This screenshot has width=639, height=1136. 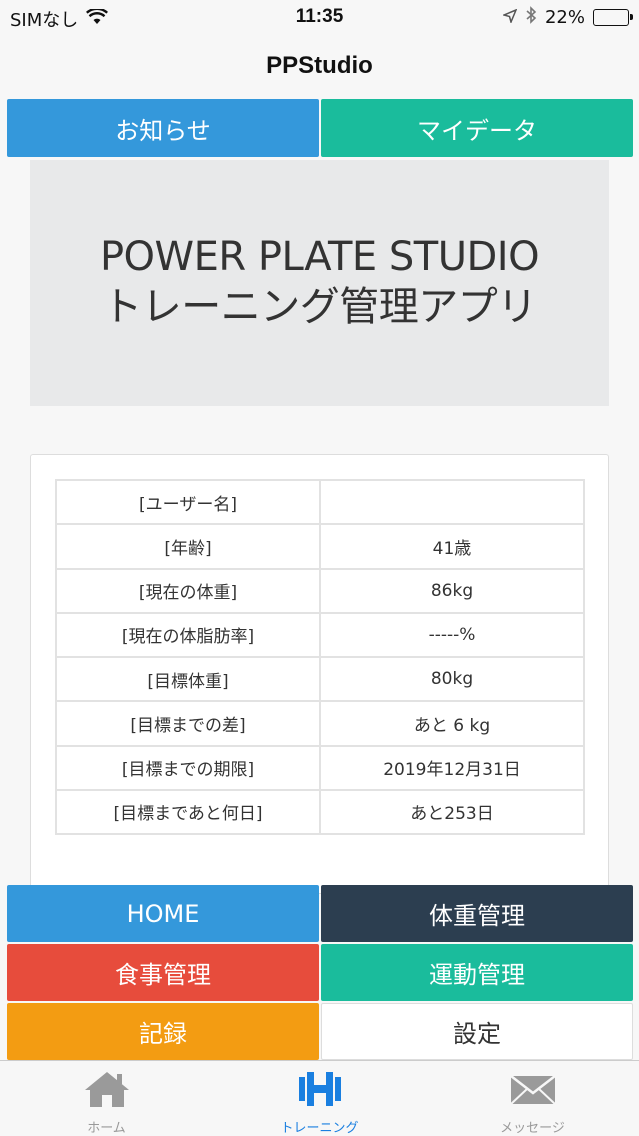 What do you see at coordinates (452, 635) in the screenshot?
I see `row-value: -----%` at bounding box center [452, 635].